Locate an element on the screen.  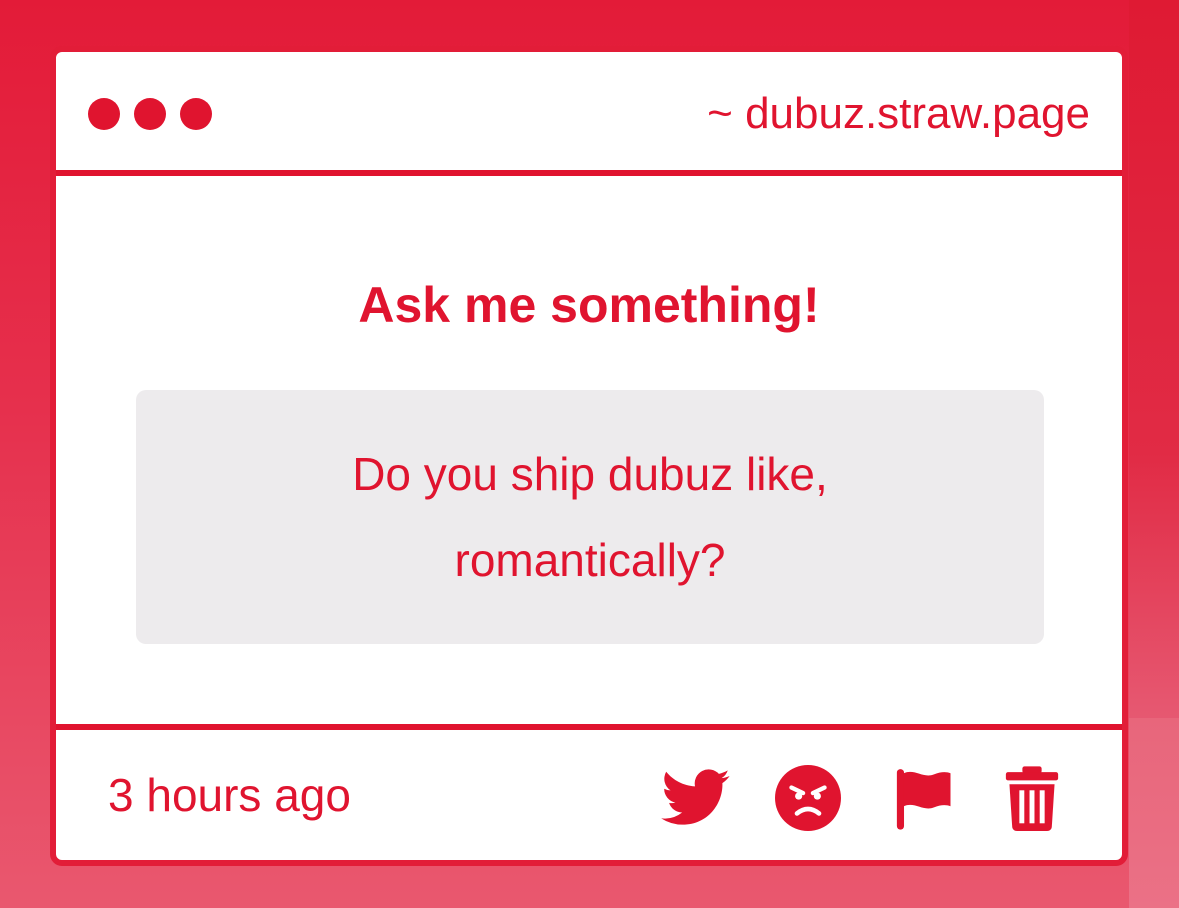
trash-icon is located at coordinates (1032, 798).